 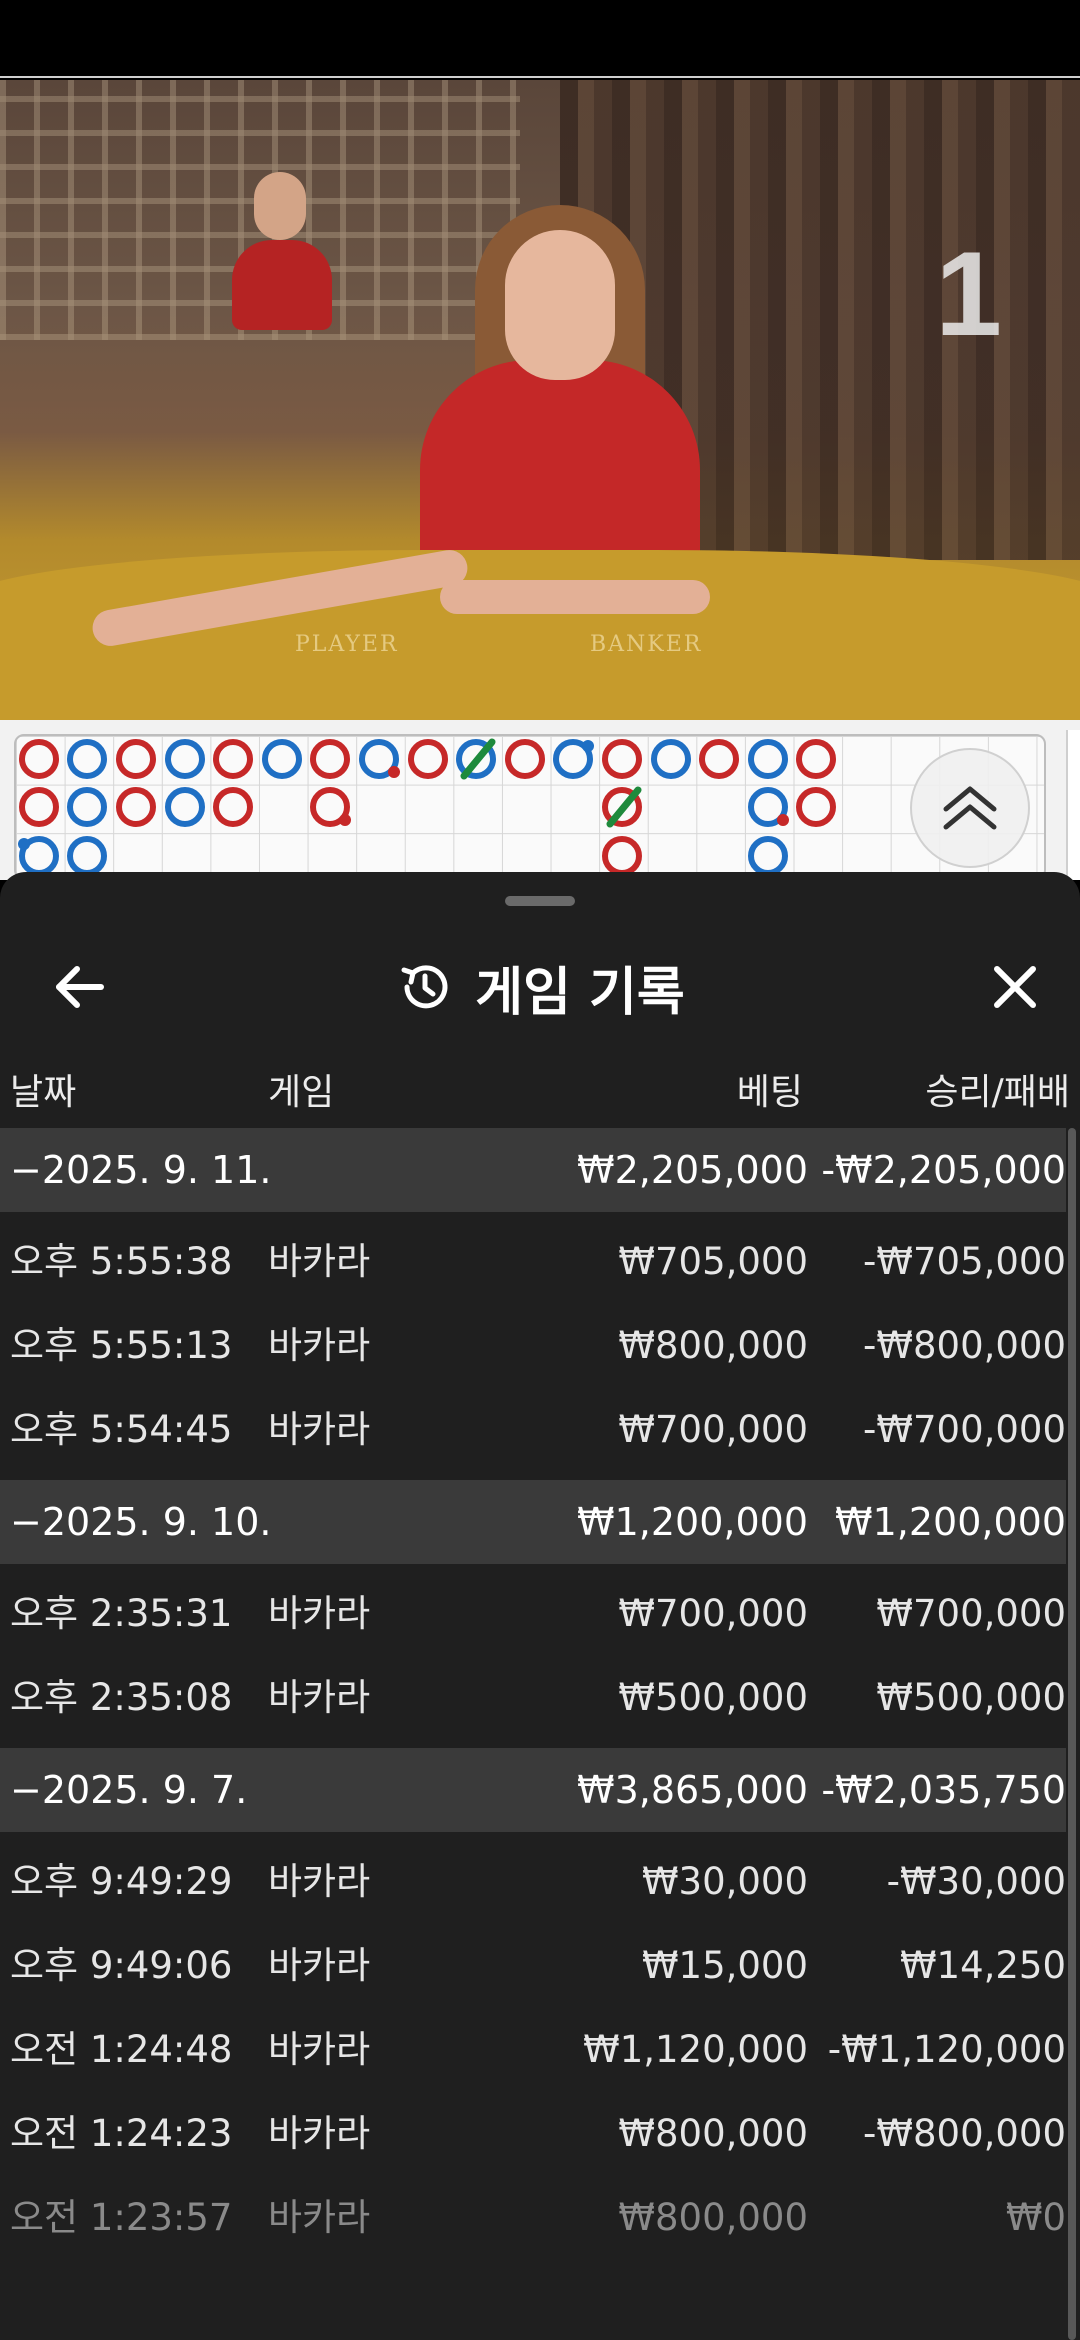 What do you see at coordinates (533, 1698) in the screenshot?
I see `history-row: 오후 2:35:08 바카라 ₩500,000 ₩500,000` at bounding box center [533, 1698].